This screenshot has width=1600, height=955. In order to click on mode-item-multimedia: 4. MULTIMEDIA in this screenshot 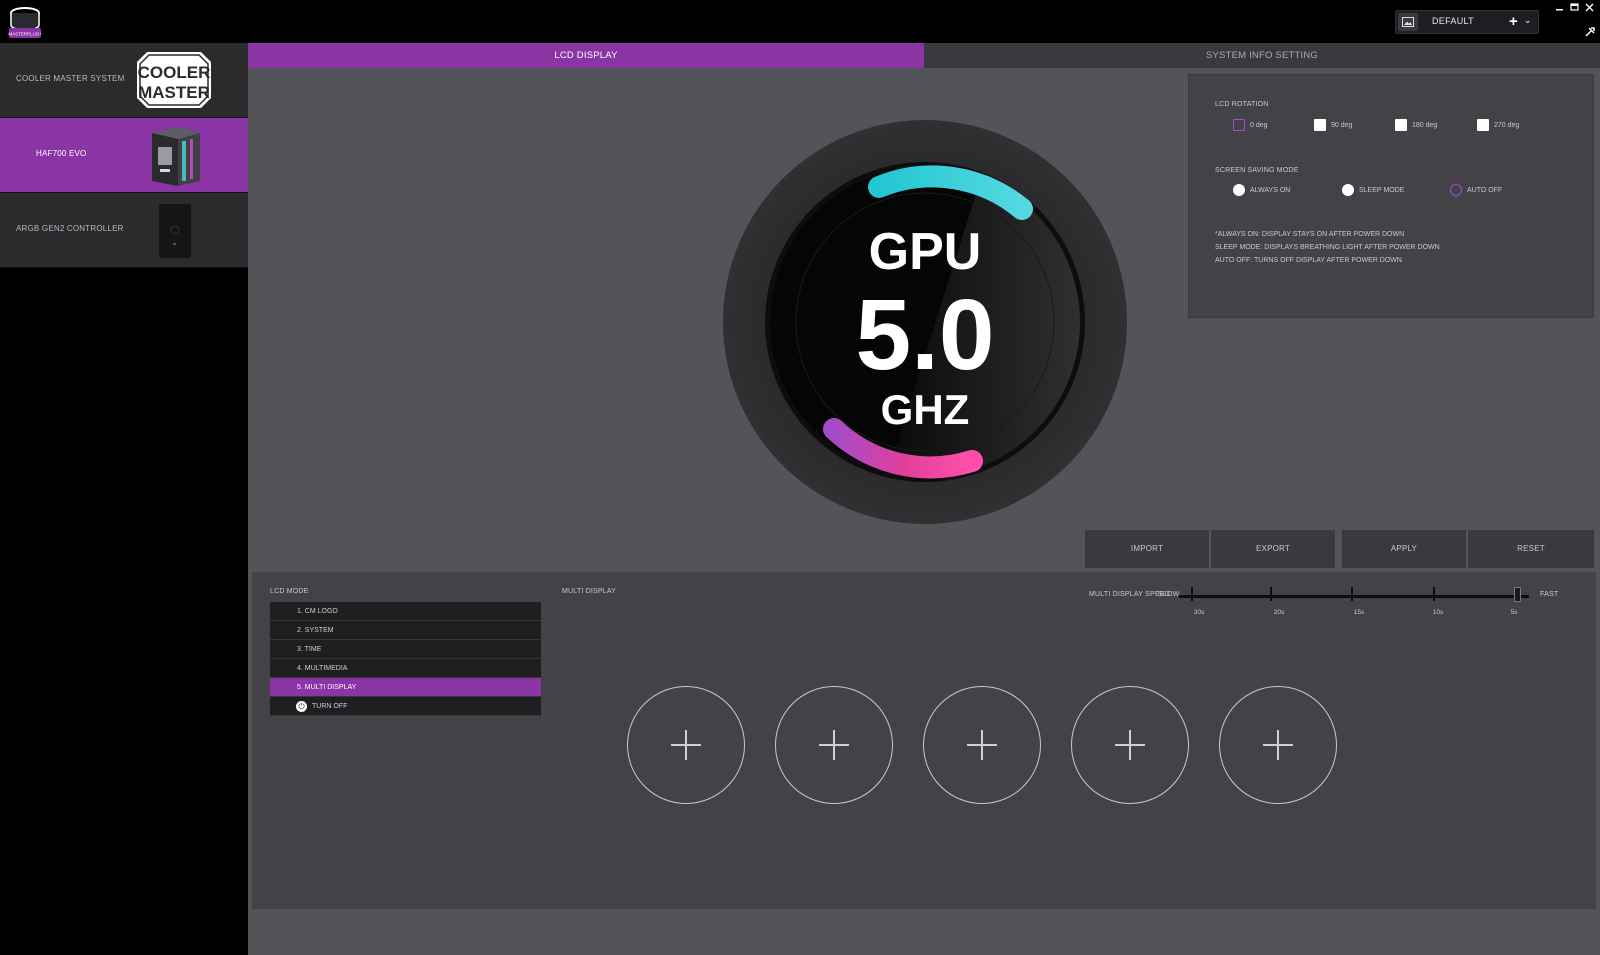, I will do `click(405, 668)`.